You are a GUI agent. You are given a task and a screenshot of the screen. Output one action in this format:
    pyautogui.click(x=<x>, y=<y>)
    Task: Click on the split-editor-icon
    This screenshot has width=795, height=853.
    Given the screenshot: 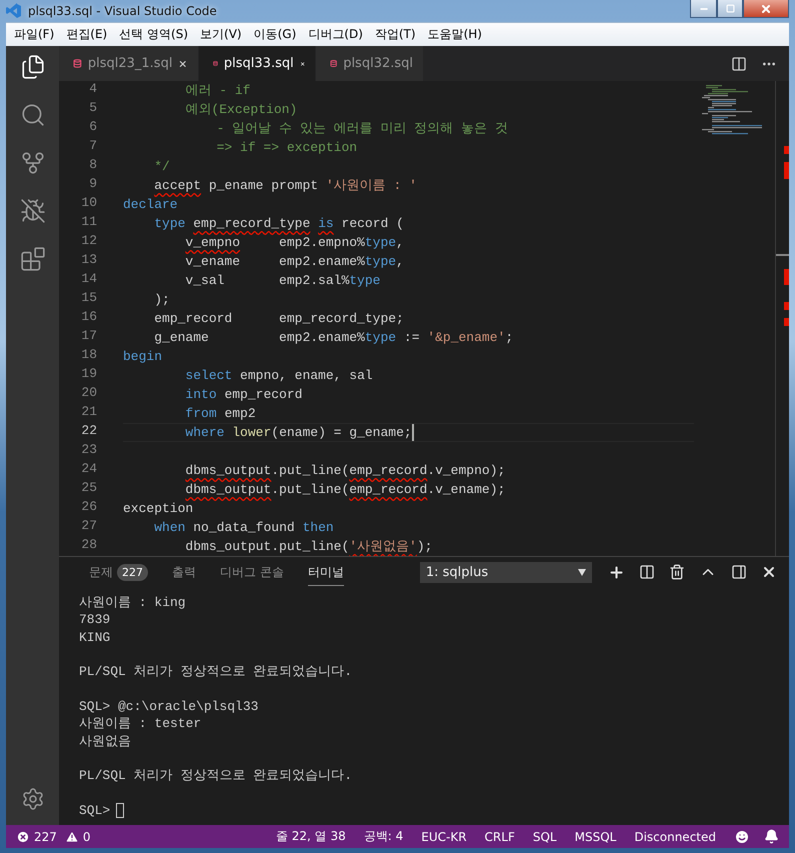 What is the action you would take?
    pyautogui.click(x=739, y=64)
    